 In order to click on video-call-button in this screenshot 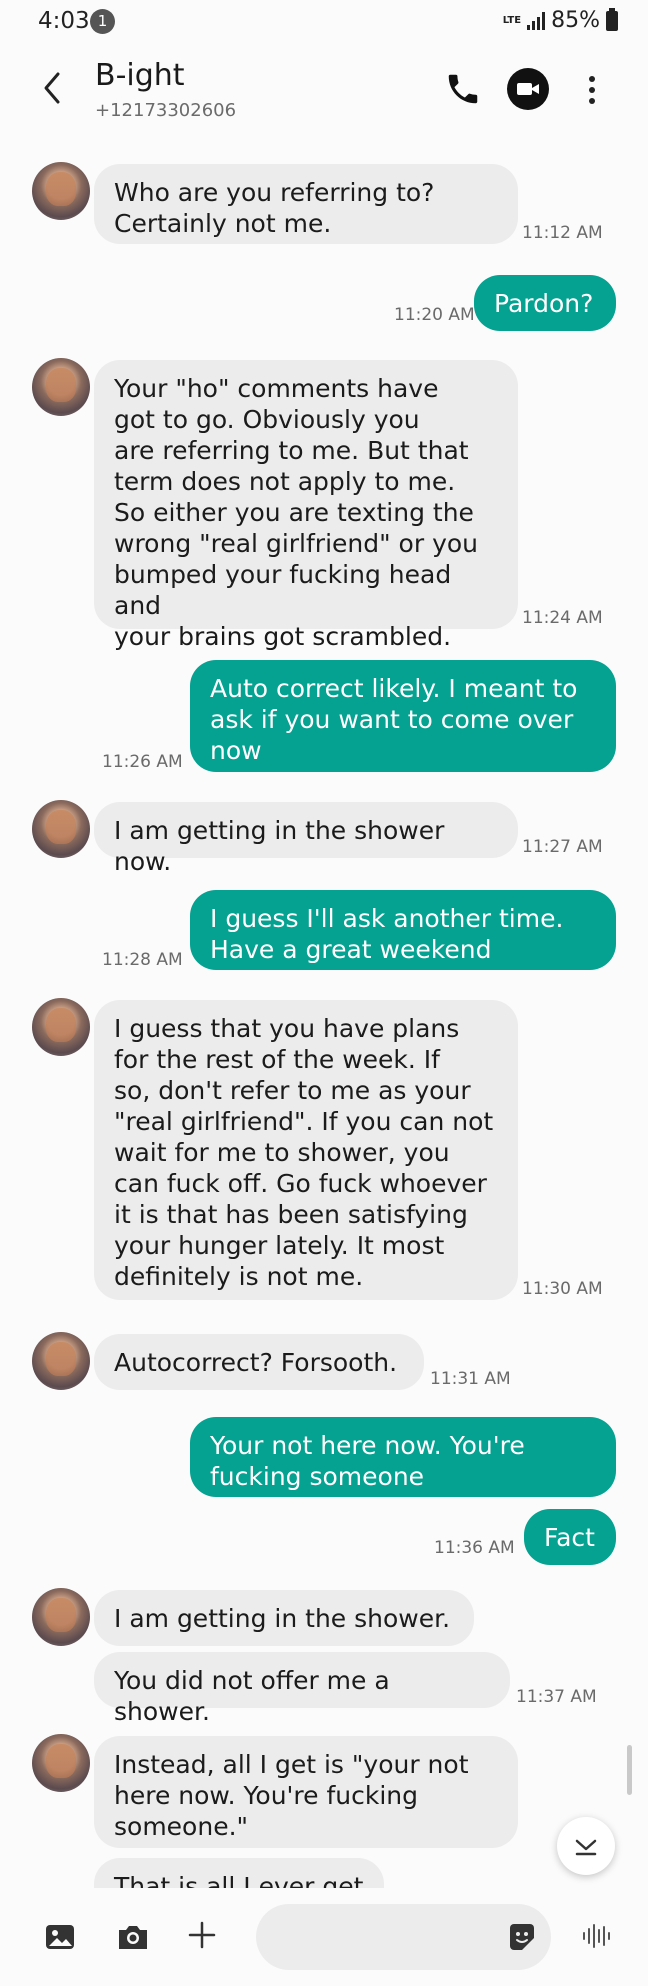, I will do `click(528, 89)`.